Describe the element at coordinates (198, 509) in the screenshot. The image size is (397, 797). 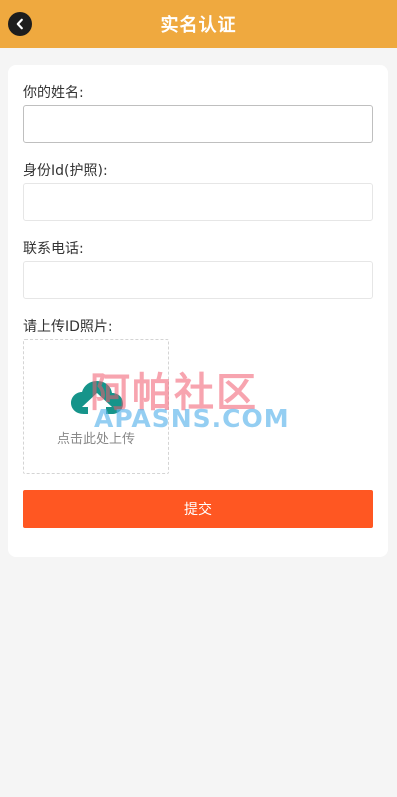
I see `submit-button: 提交` at that location.